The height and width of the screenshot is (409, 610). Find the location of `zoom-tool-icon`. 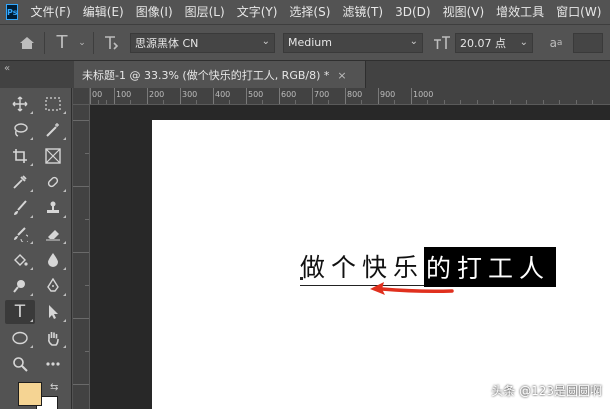

zoom-tool-icon is located at coordinates (20, 364).